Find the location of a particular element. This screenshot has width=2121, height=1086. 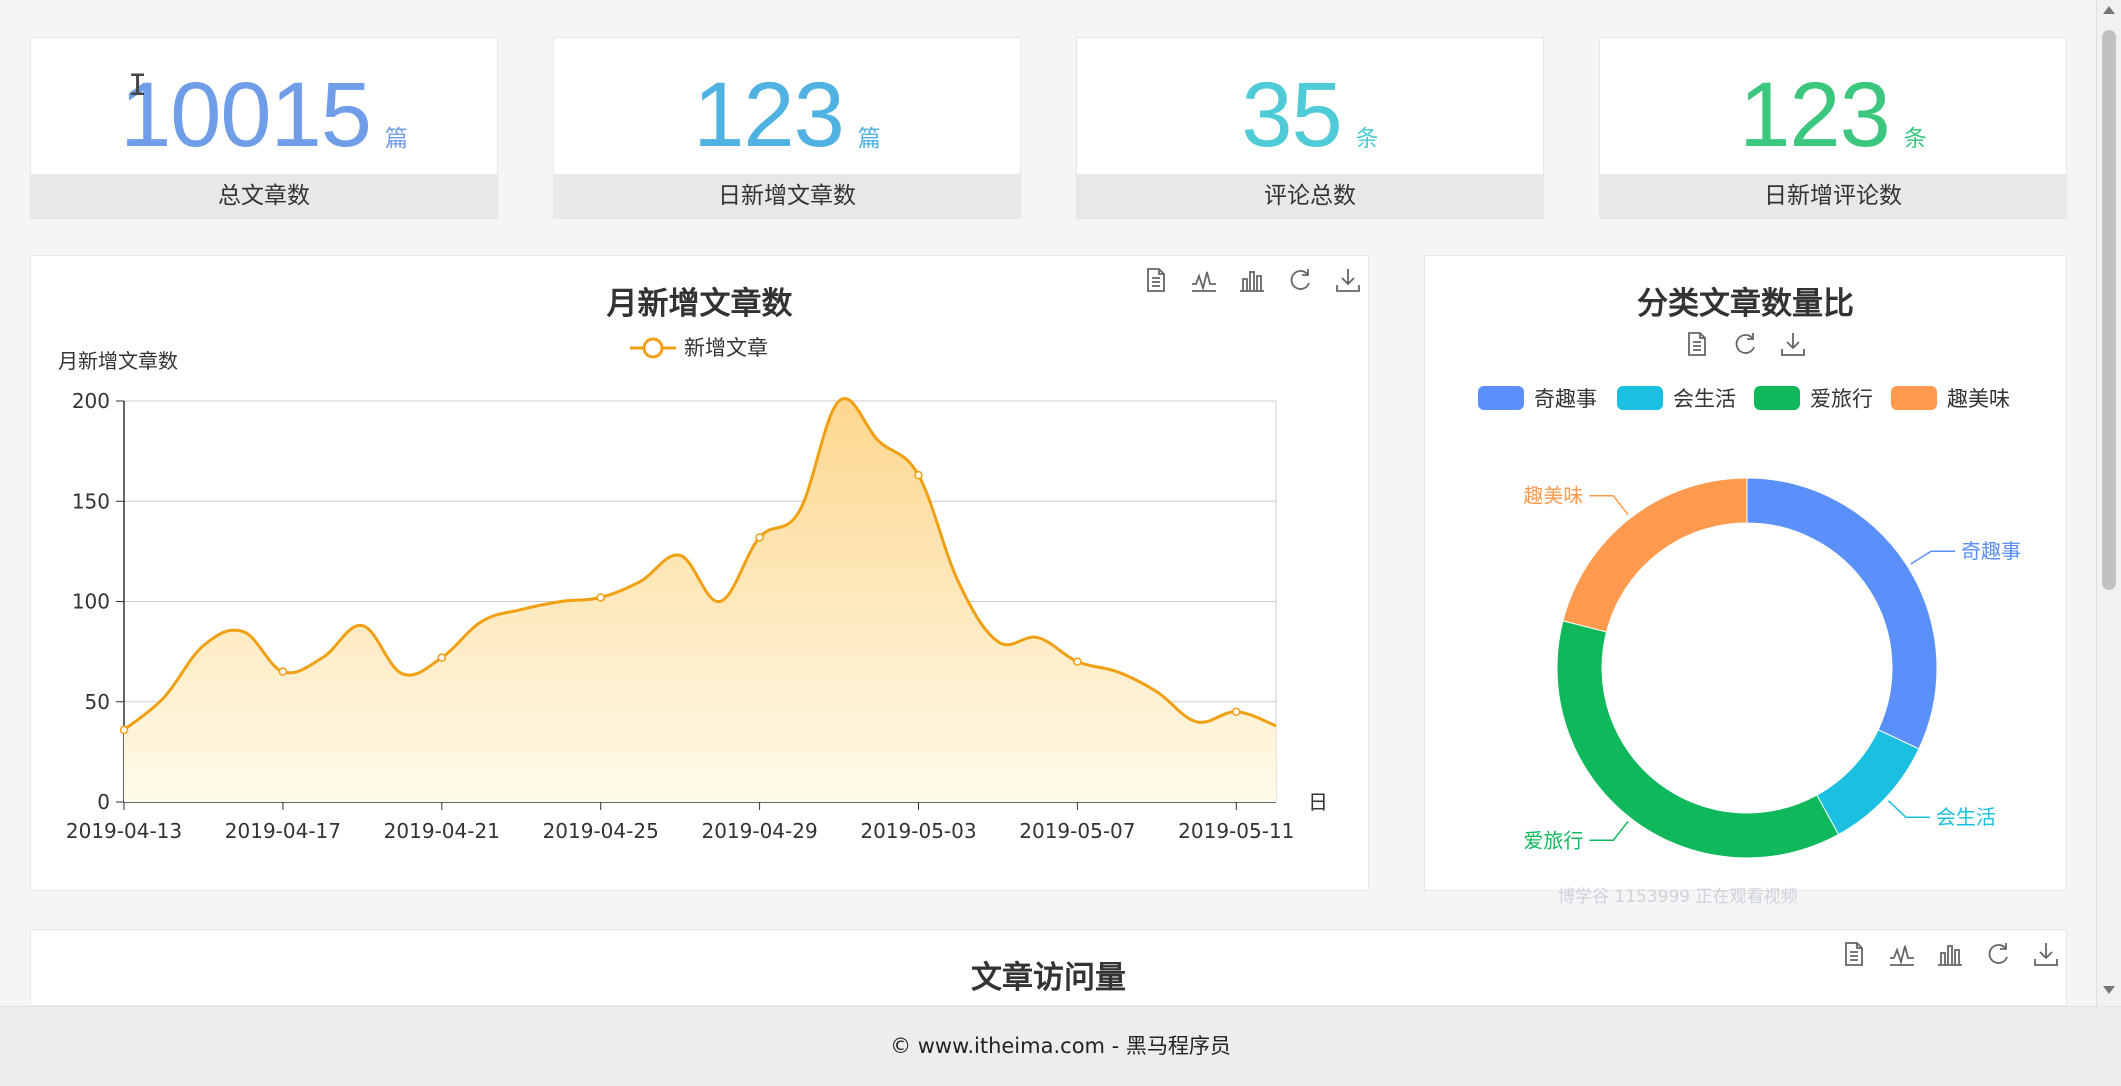

scroll-down-arrow-icon is located at coordinates (2109, 990).